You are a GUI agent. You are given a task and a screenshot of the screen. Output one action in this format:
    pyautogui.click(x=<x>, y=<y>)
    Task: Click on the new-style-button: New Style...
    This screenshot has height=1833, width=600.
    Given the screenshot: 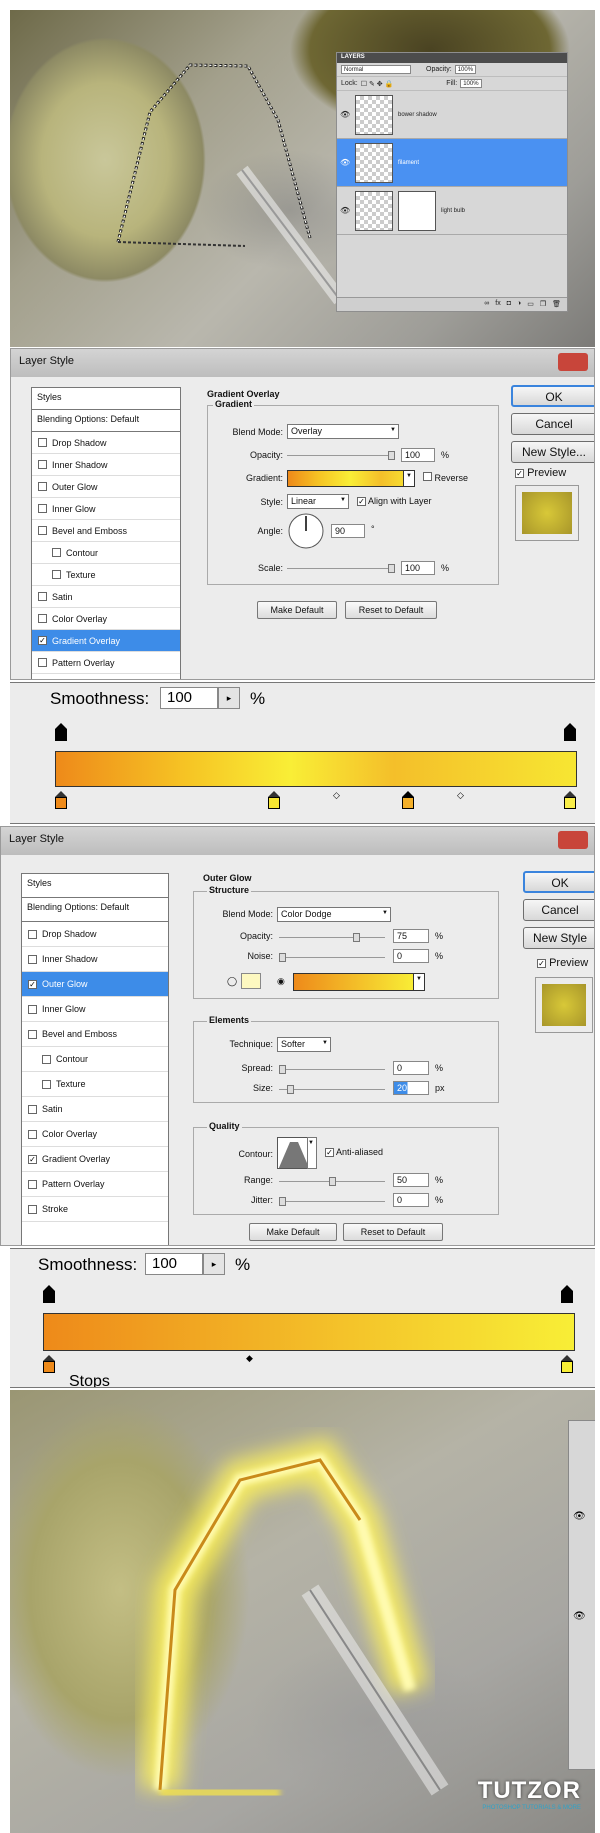 What is the action you would take?
    pyautogui.click(x=552, y=452)
    